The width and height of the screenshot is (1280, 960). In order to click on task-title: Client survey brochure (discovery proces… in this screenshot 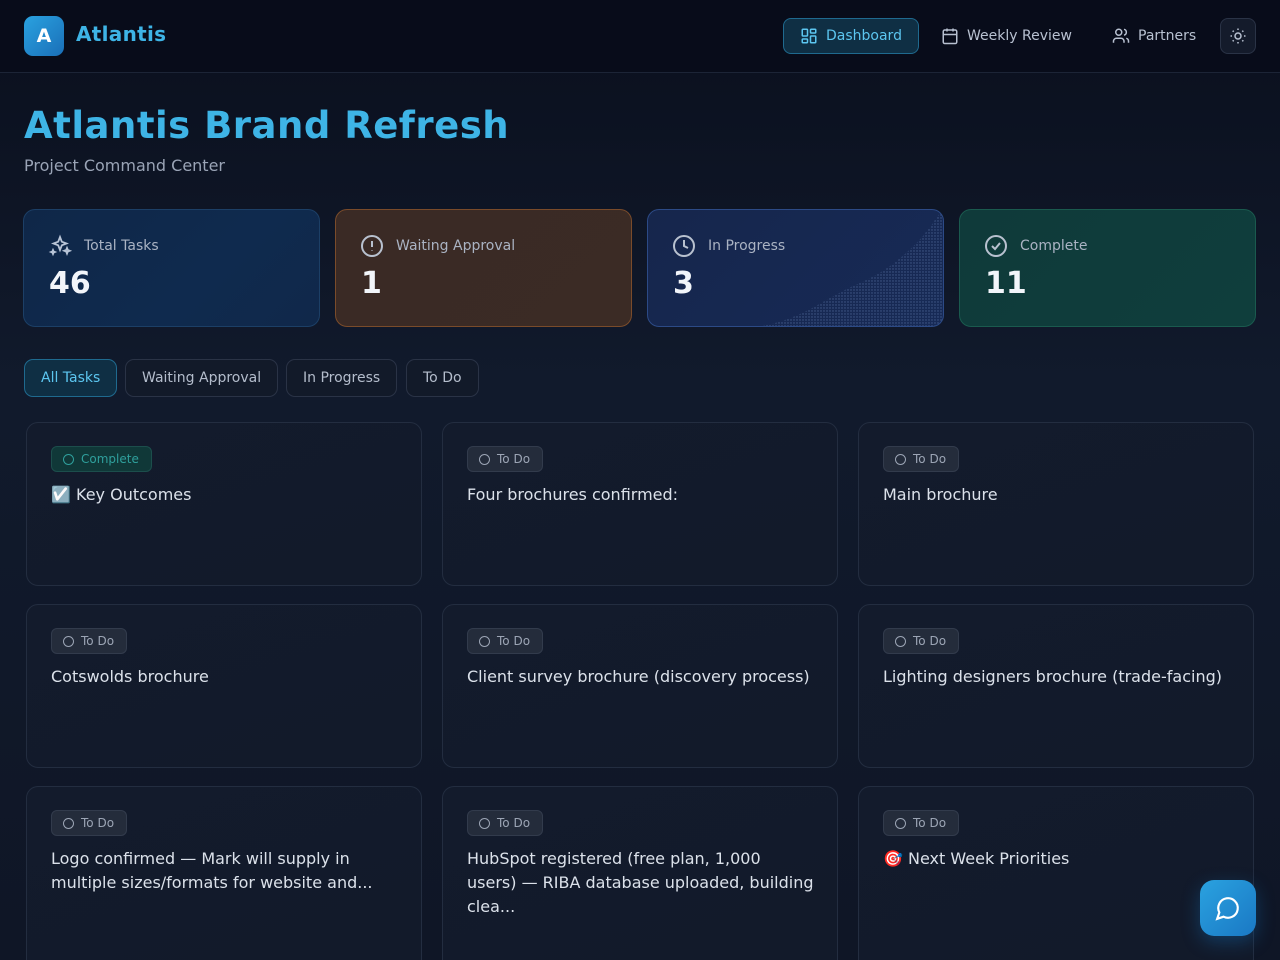, I will do `click(638, 676)`.